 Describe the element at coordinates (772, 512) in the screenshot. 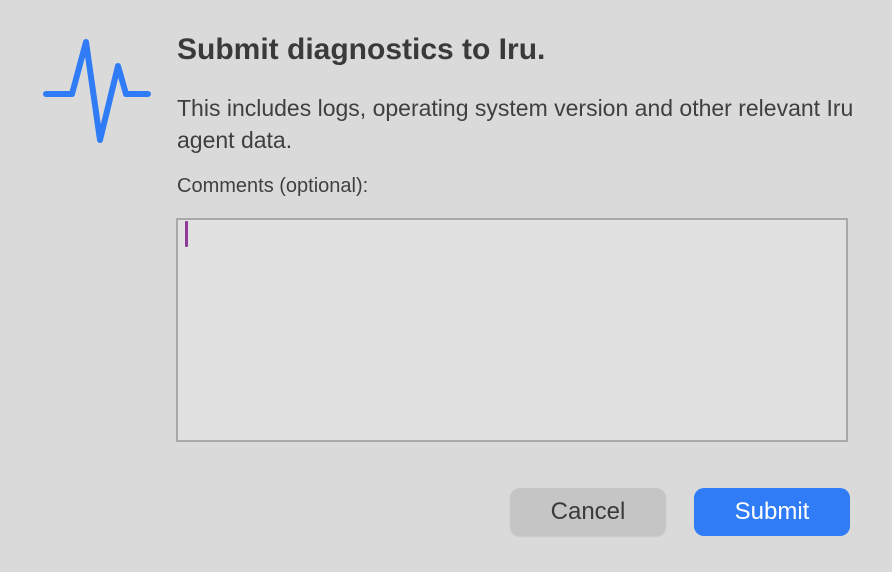

I see `submit-button: Submit` at that location.